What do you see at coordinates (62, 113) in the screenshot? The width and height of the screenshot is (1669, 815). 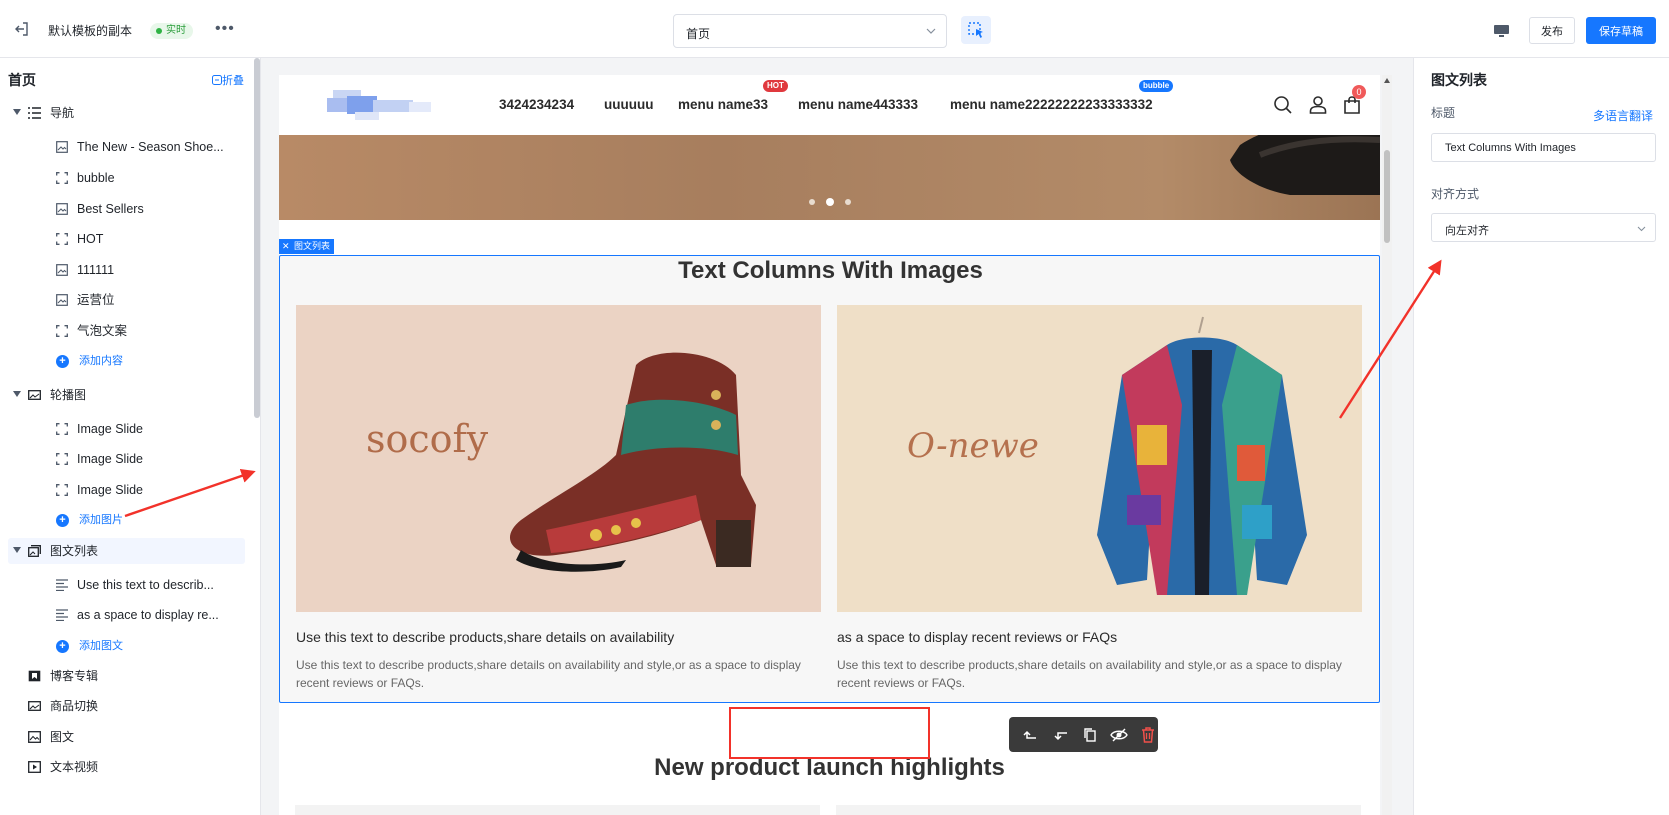 I see `group-label: 导航` at bounding box center [62, 113].